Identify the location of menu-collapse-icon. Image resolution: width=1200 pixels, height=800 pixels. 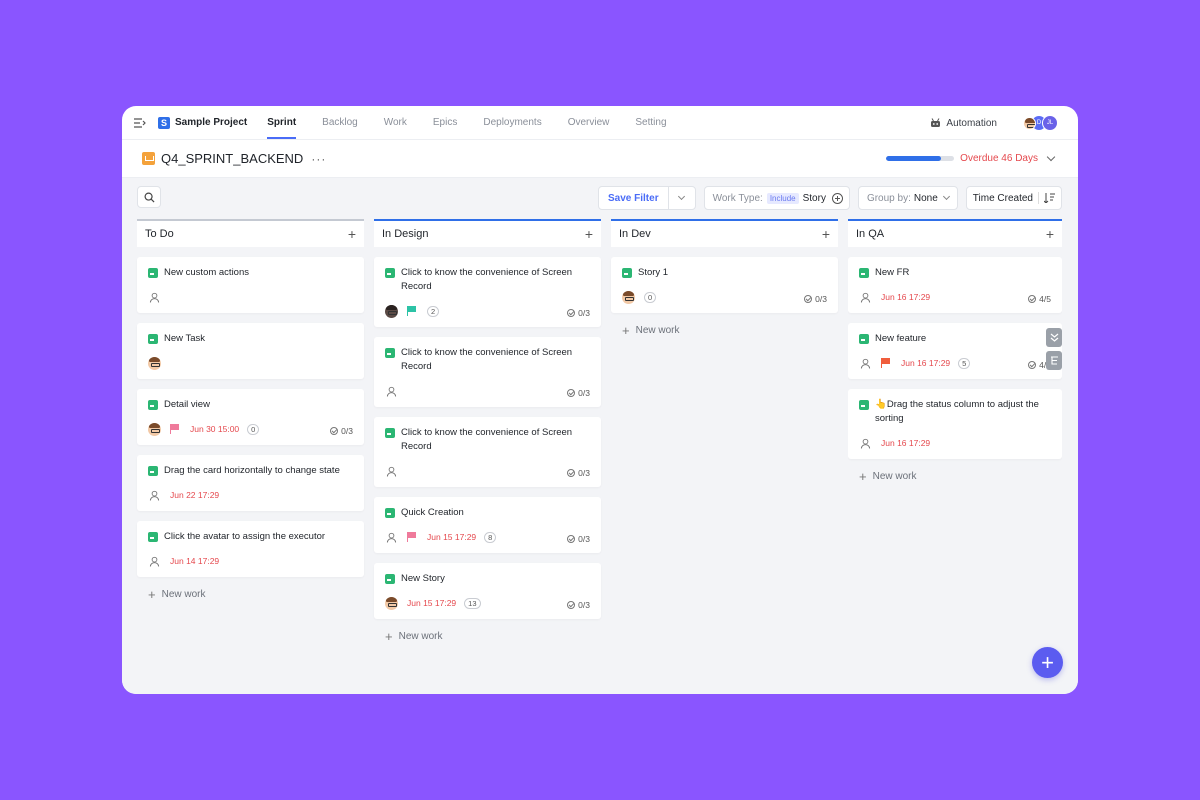
(141, 123).